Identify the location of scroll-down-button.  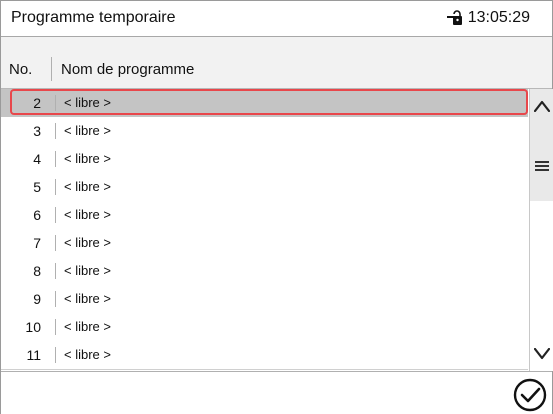
(541, 354).